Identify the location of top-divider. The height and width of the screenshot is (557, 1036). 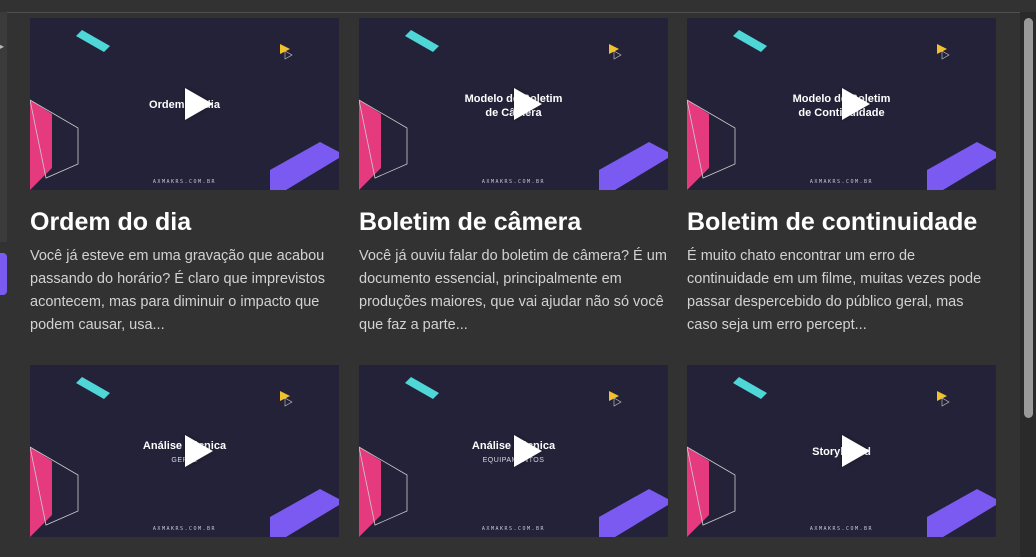
(510, 6).